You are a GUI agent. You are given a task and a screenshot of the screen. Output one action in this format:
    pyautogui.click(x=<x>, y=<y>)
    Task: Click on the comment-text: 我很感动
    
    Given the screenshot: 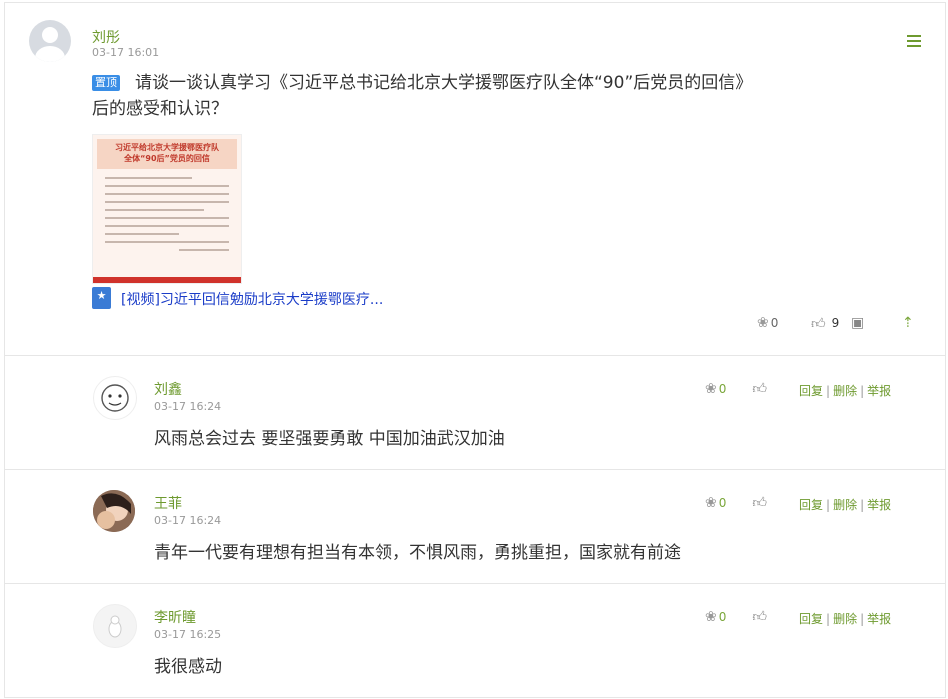 What is the action you would take?
    pyautogui.click(x=188, y=667)
    